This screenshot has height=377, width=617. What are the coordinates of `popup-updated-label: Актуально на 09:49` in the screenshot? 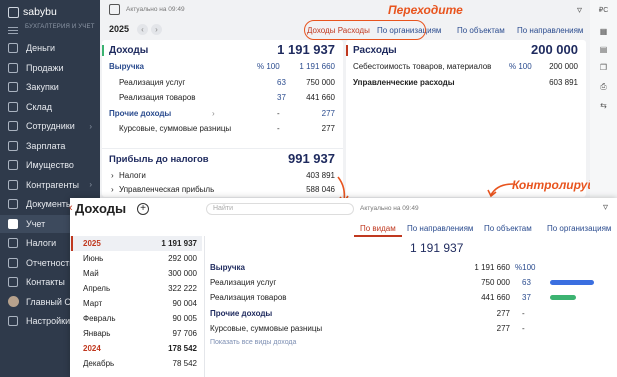 It's located at (389, 208).